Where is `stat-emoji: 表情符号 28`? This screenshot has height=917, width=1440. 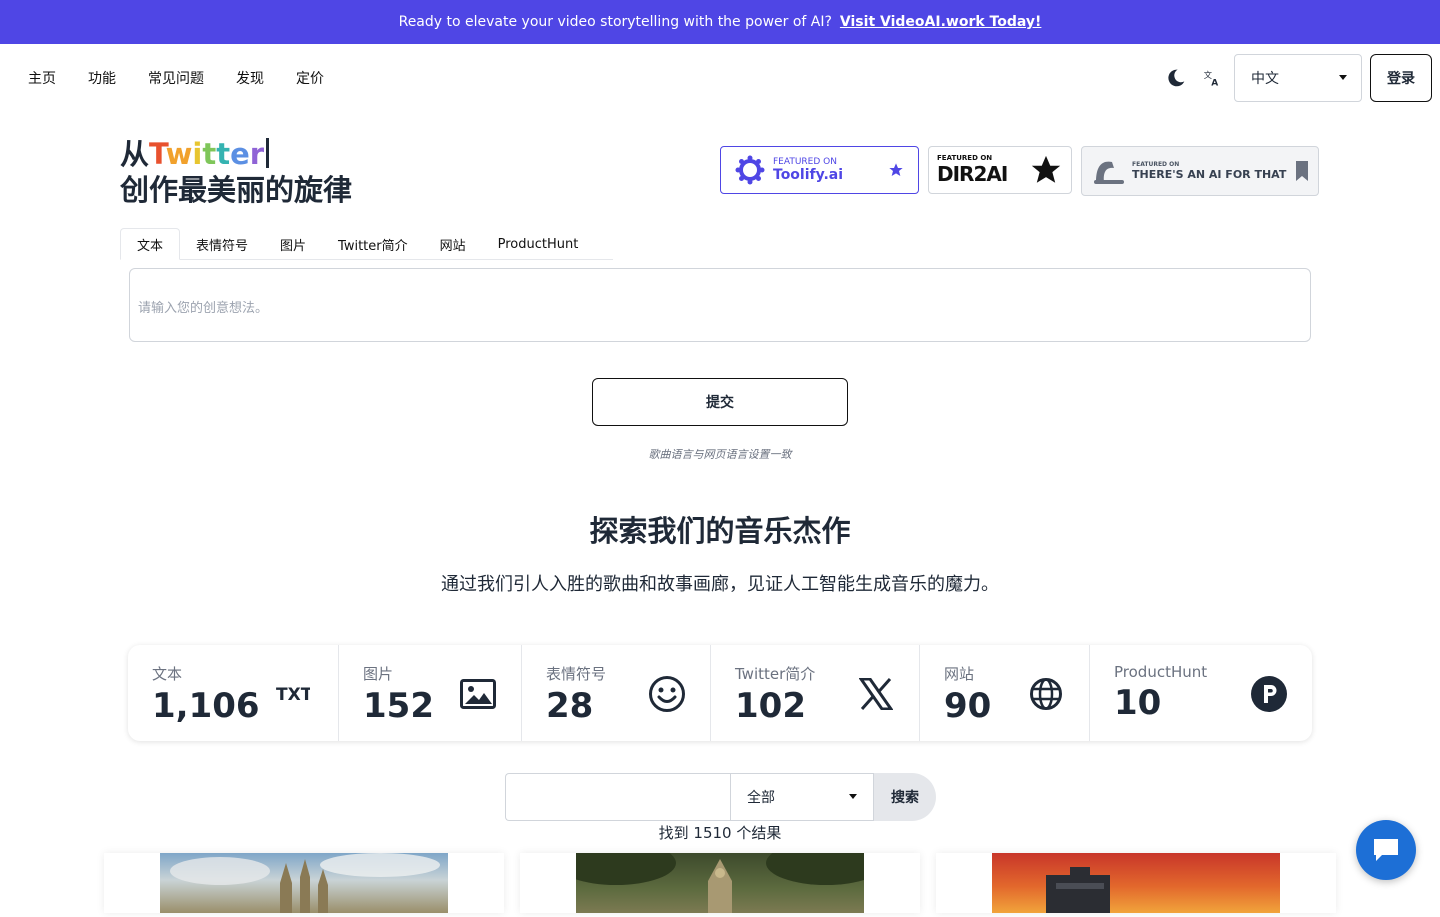
stat-emoji: 表情符号 28 is located at coordinates (616, 693).